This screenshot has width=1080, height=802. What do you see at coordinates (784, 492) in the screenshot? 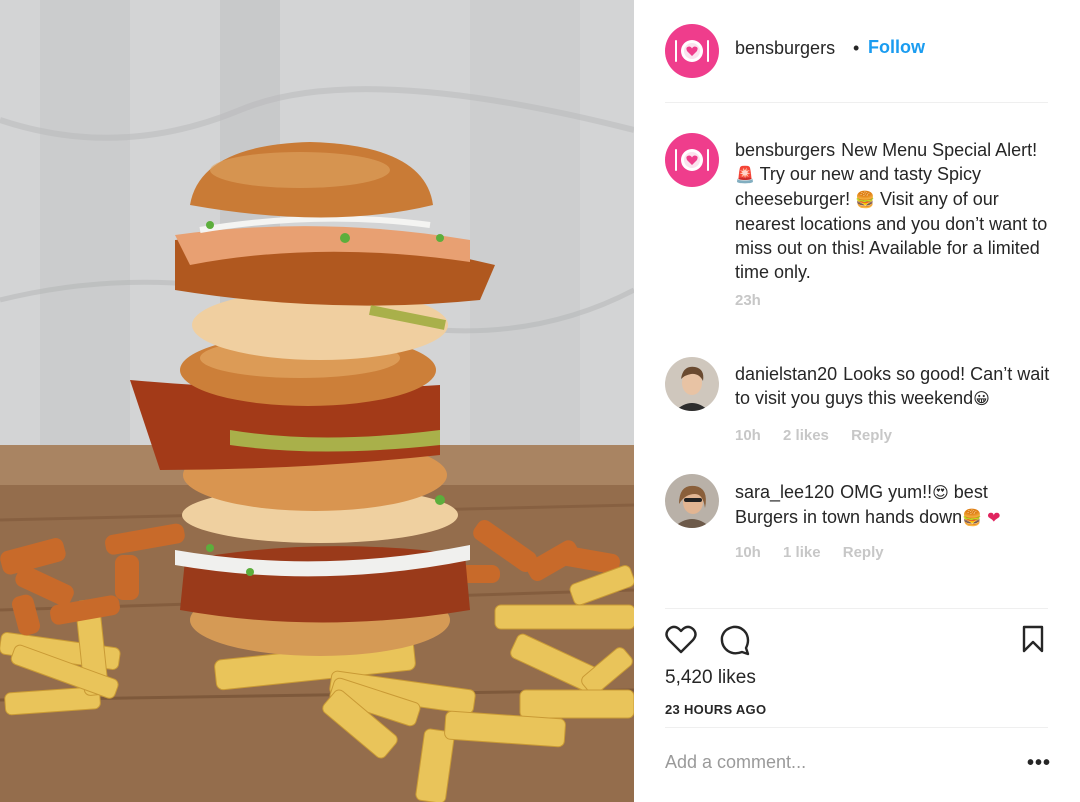
I see `comment-username: sara_lee120` at bounding box center [784, 492].